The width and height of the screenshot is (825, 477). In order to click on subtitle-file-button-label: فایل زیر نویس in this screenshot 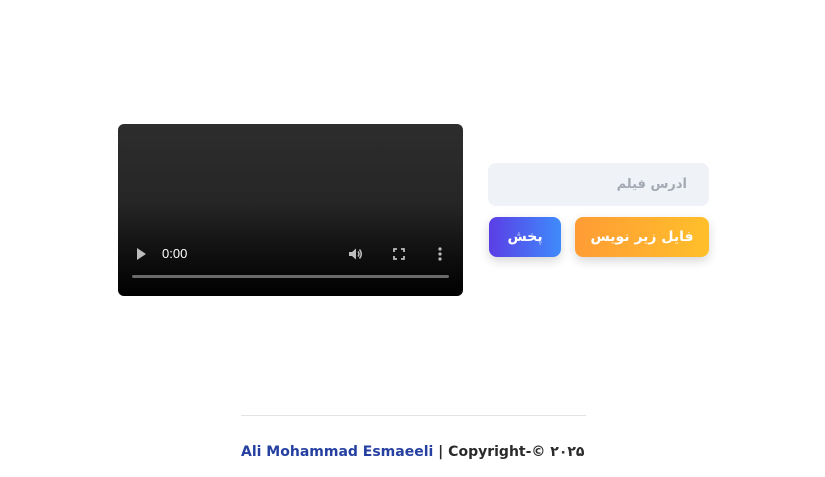, I will do `click(642, 237)`.